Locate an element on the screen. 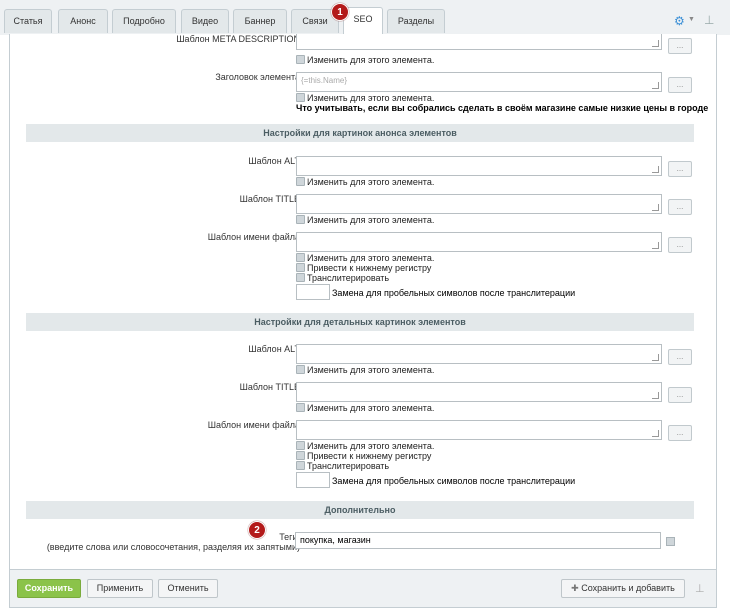 The image size is (730, 611). detail-space-replace-input is located at coordinates (313, 480).